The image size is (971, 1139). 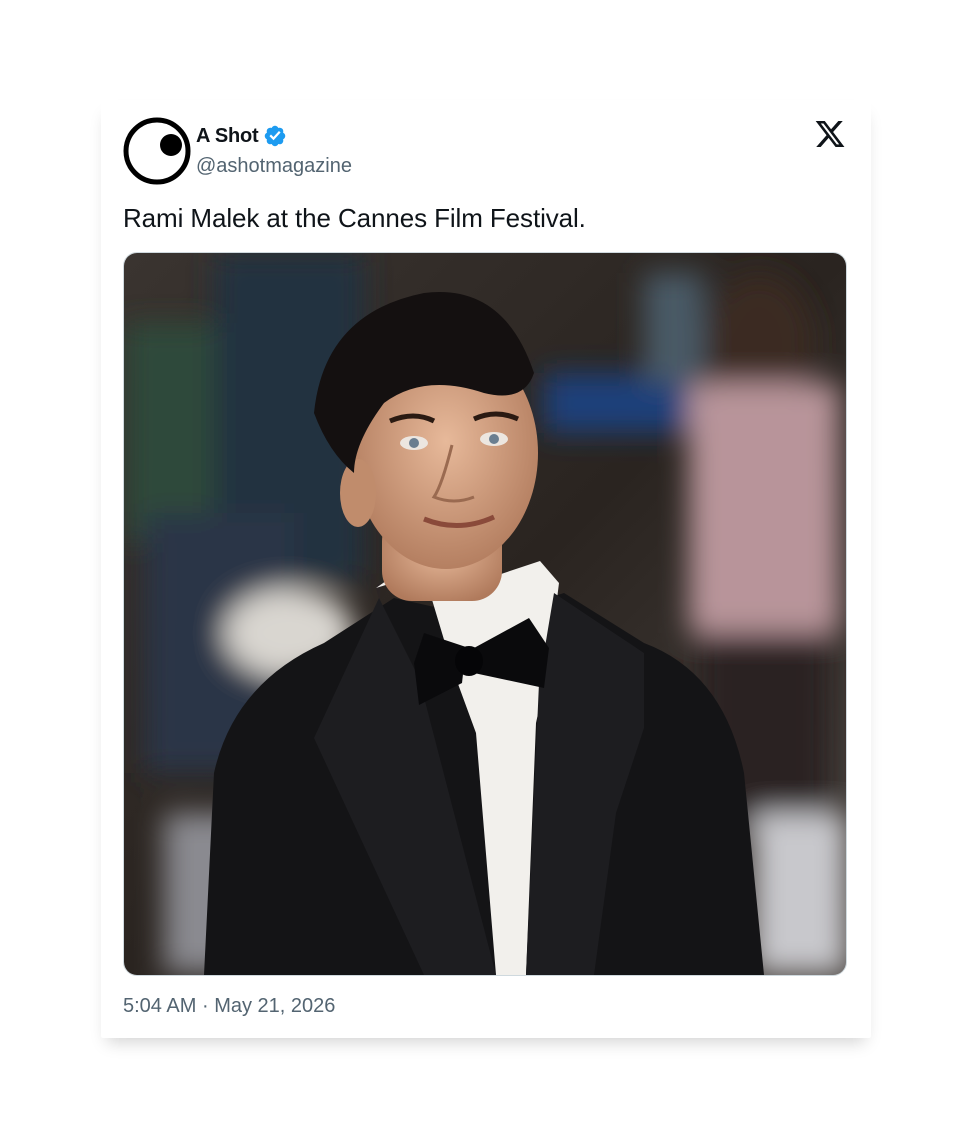 What do you see at coordinates (157, 151) in the screenshot?
I see `avatar` at bounding box center [157, 151].